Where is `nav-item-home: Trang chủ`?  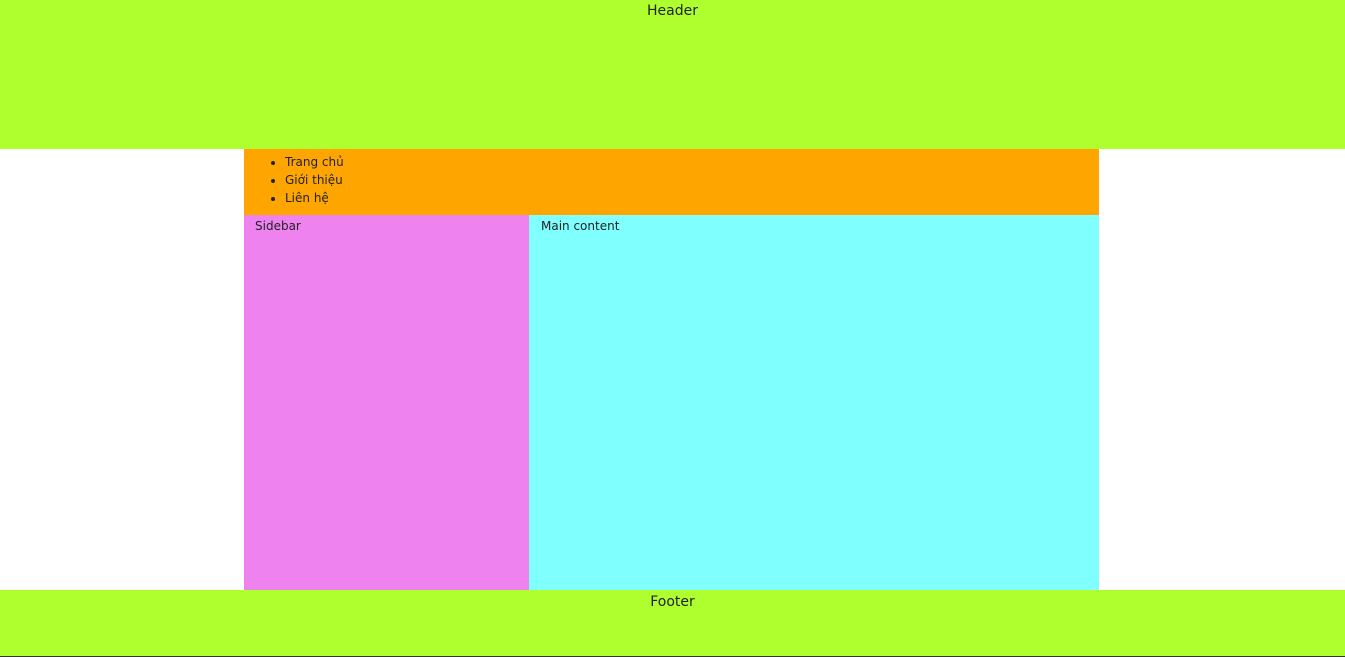
nav-item-home: Trang chủ is located at coordinates (692, 162).